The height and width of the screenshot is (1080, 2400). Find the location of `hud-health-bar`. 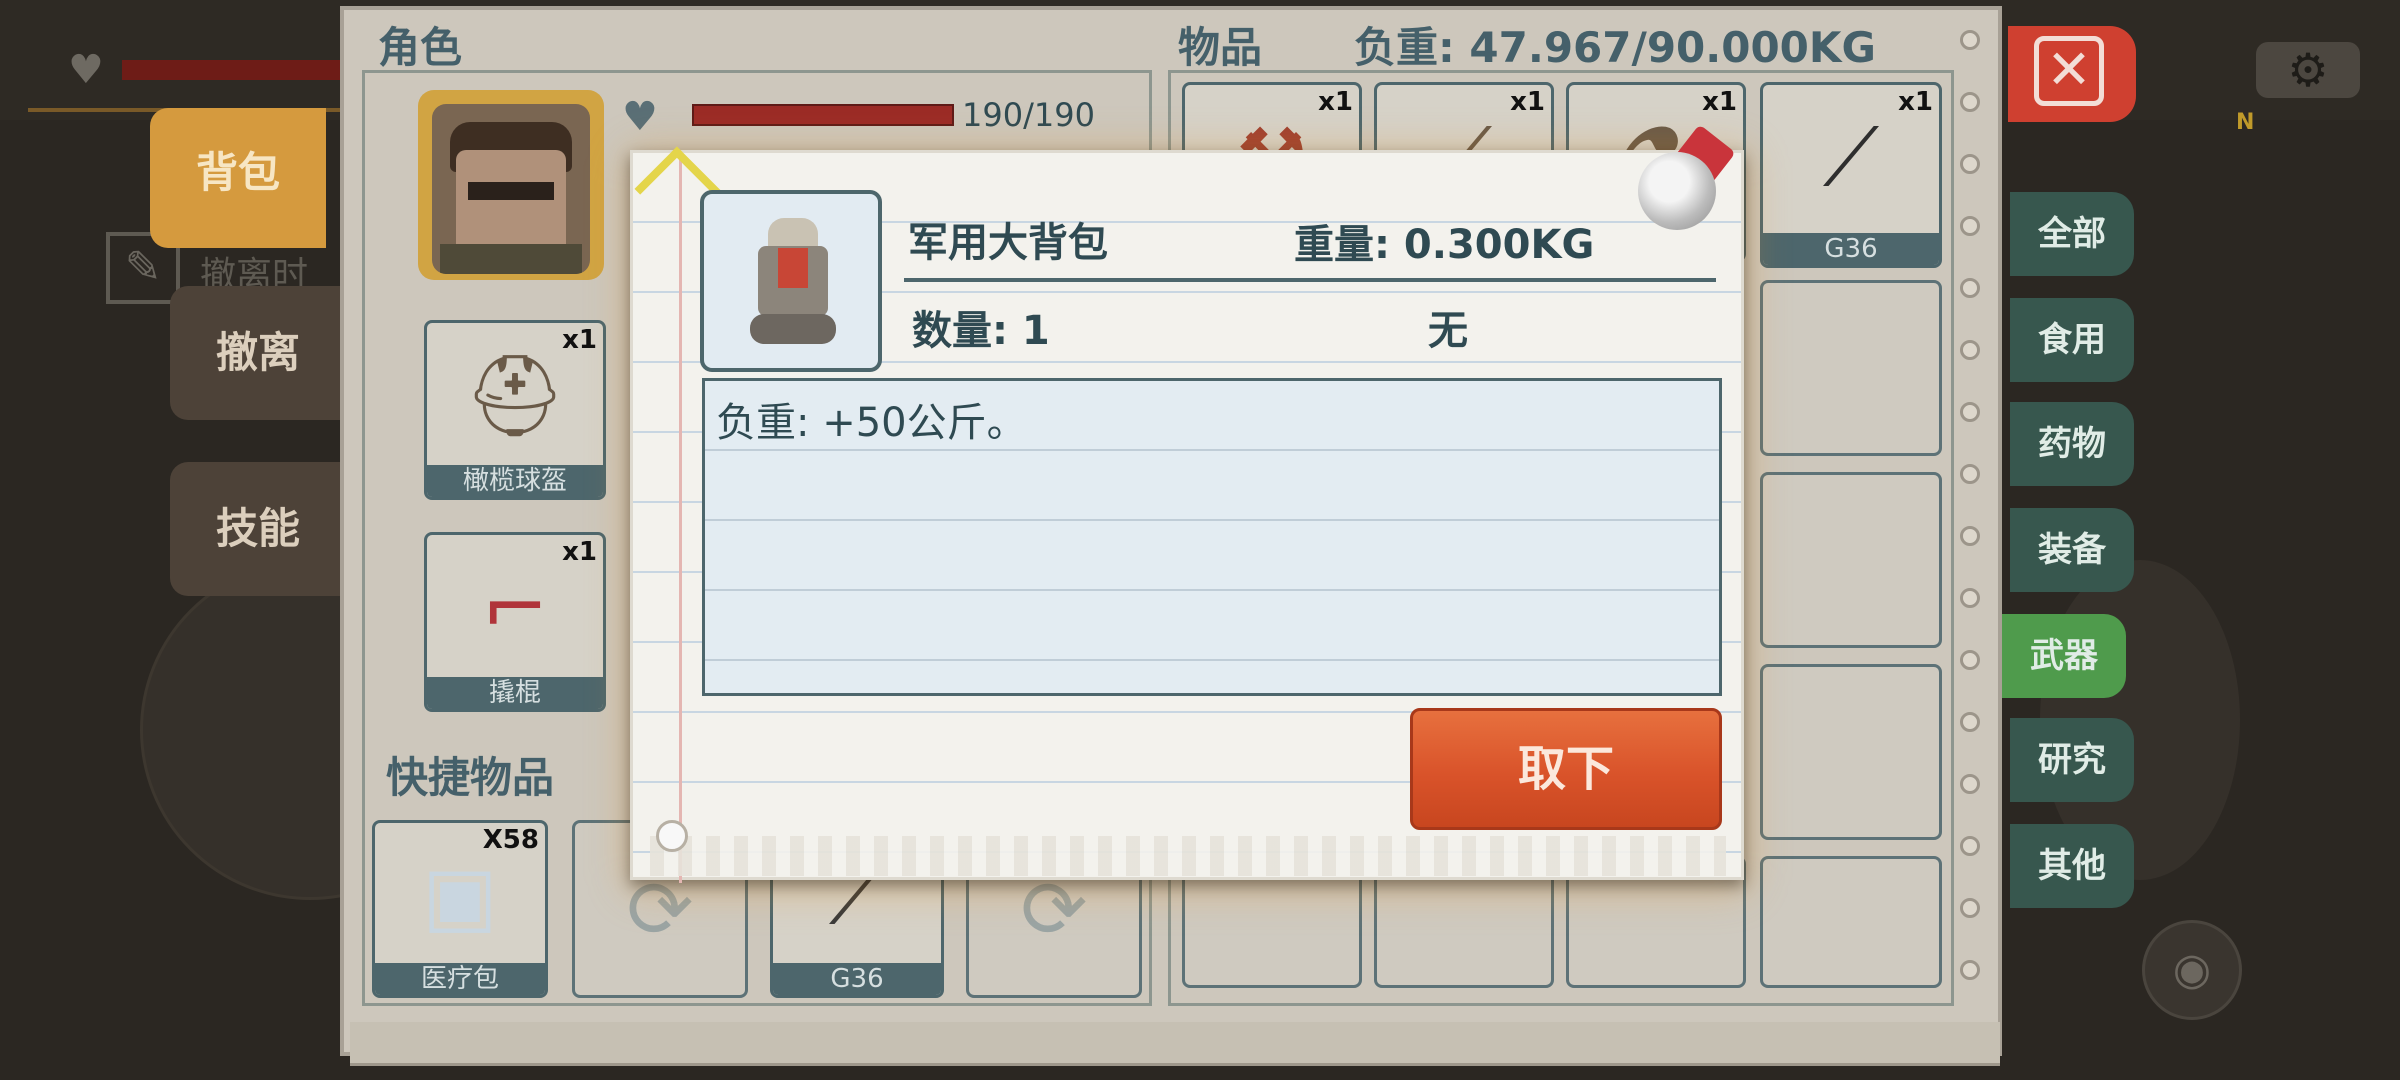

hud-health-bar is located at coordinates (237, 70).